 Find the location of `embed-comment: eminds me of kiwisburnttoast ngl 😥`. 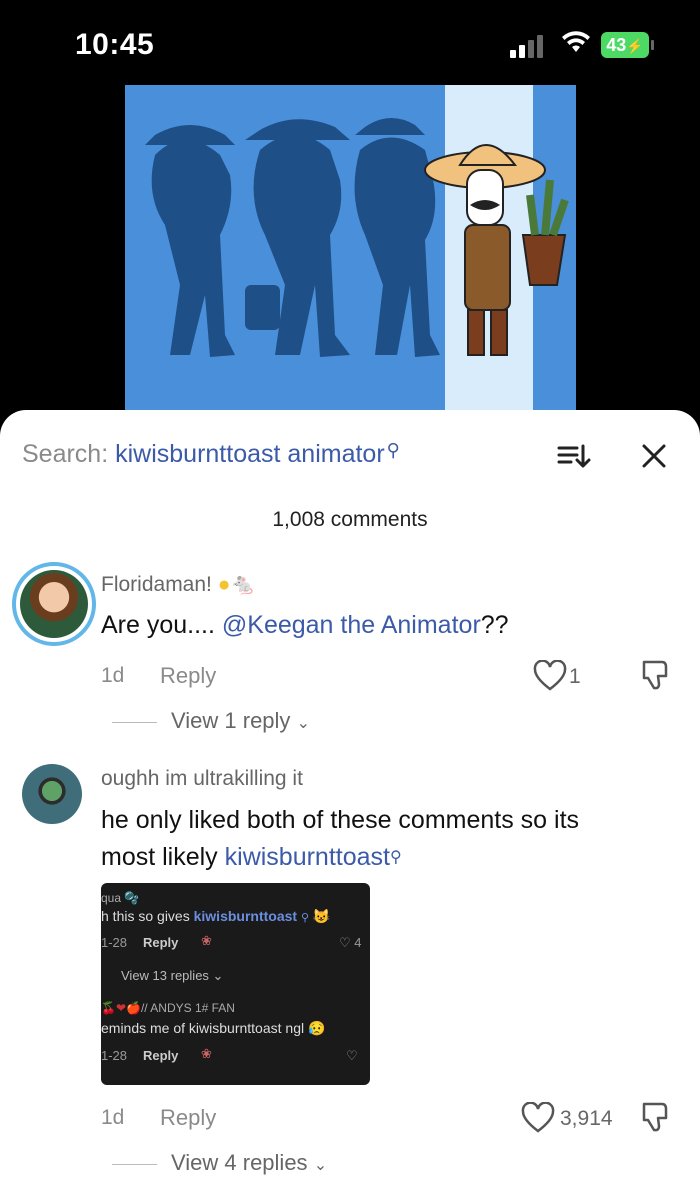

embed-comment: eminds me of kiwisburnttoast ngl 😥 is located at coordinates (213, 1028).